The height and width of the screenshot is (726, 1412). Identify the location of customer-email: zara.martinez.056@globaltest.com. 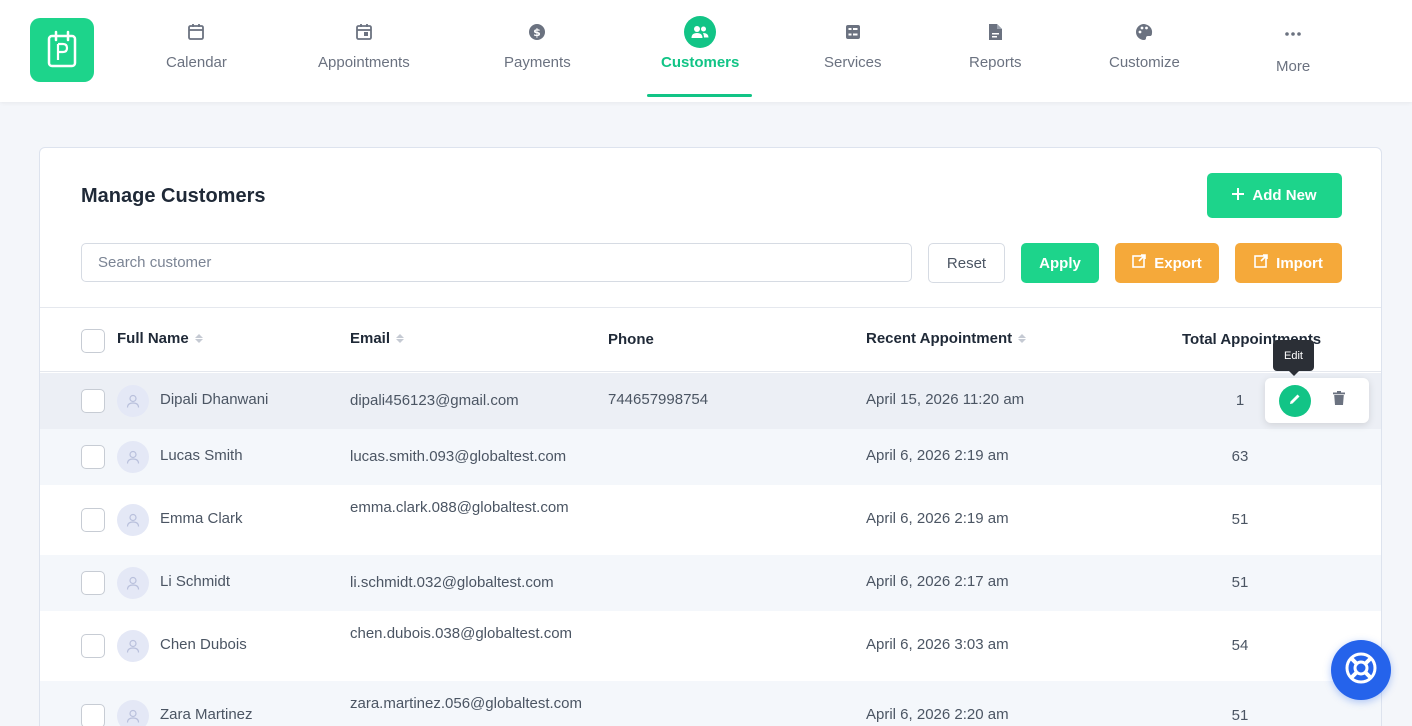
(466, 703).